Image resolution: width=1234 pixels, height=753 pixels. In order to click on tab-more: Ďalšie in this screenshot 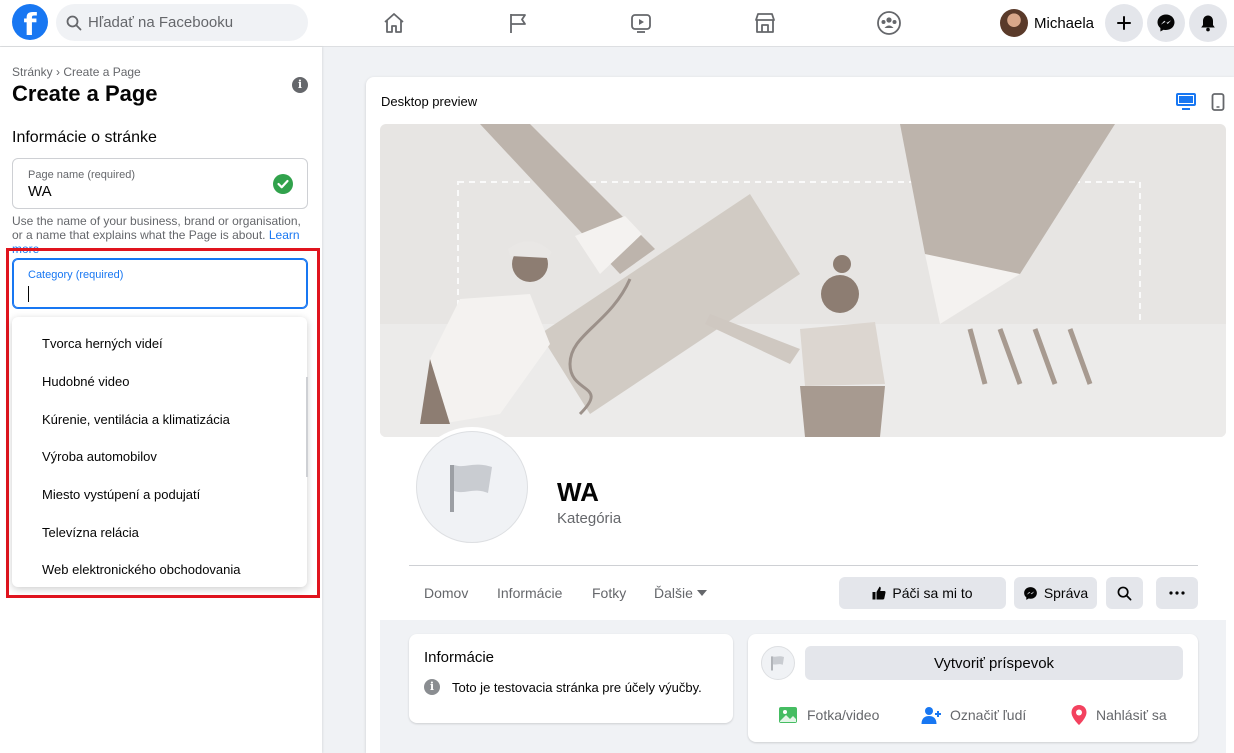, I will do `click(680, 593)`.